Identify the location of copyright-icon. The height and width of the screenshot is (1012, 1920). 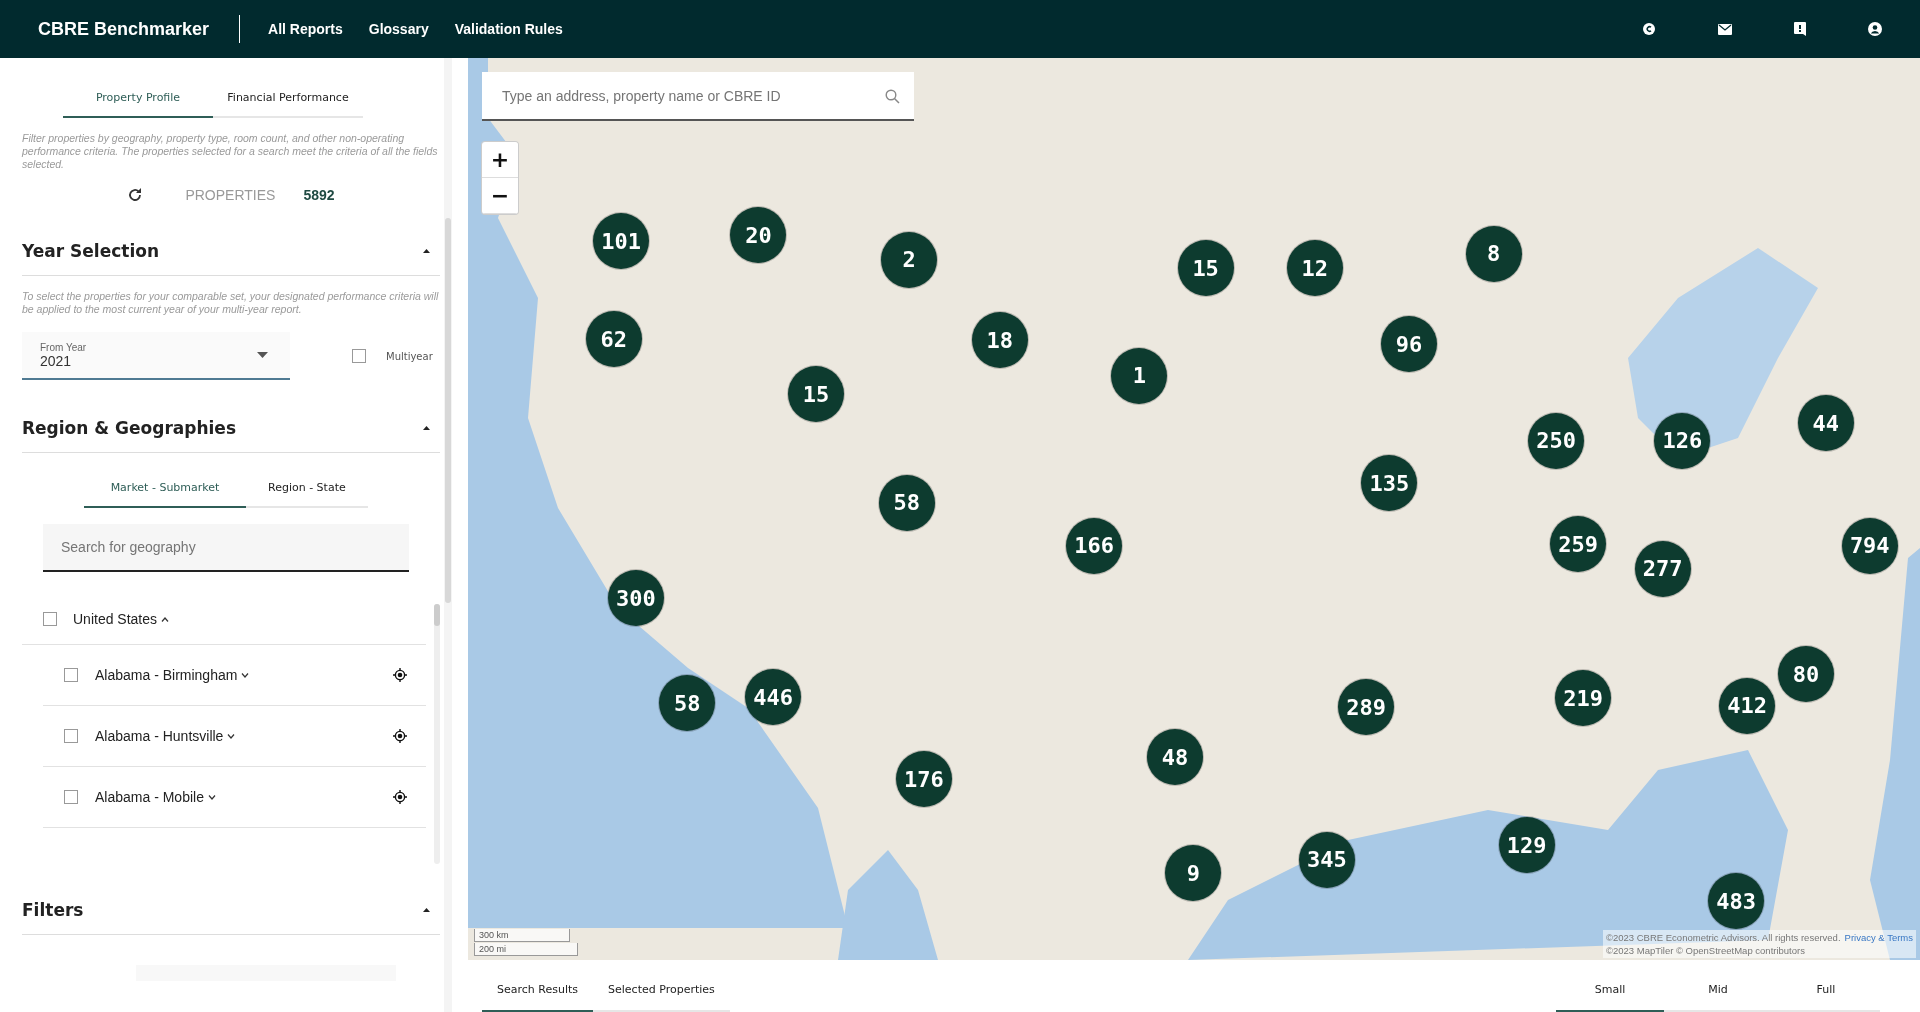
(1649, 29).